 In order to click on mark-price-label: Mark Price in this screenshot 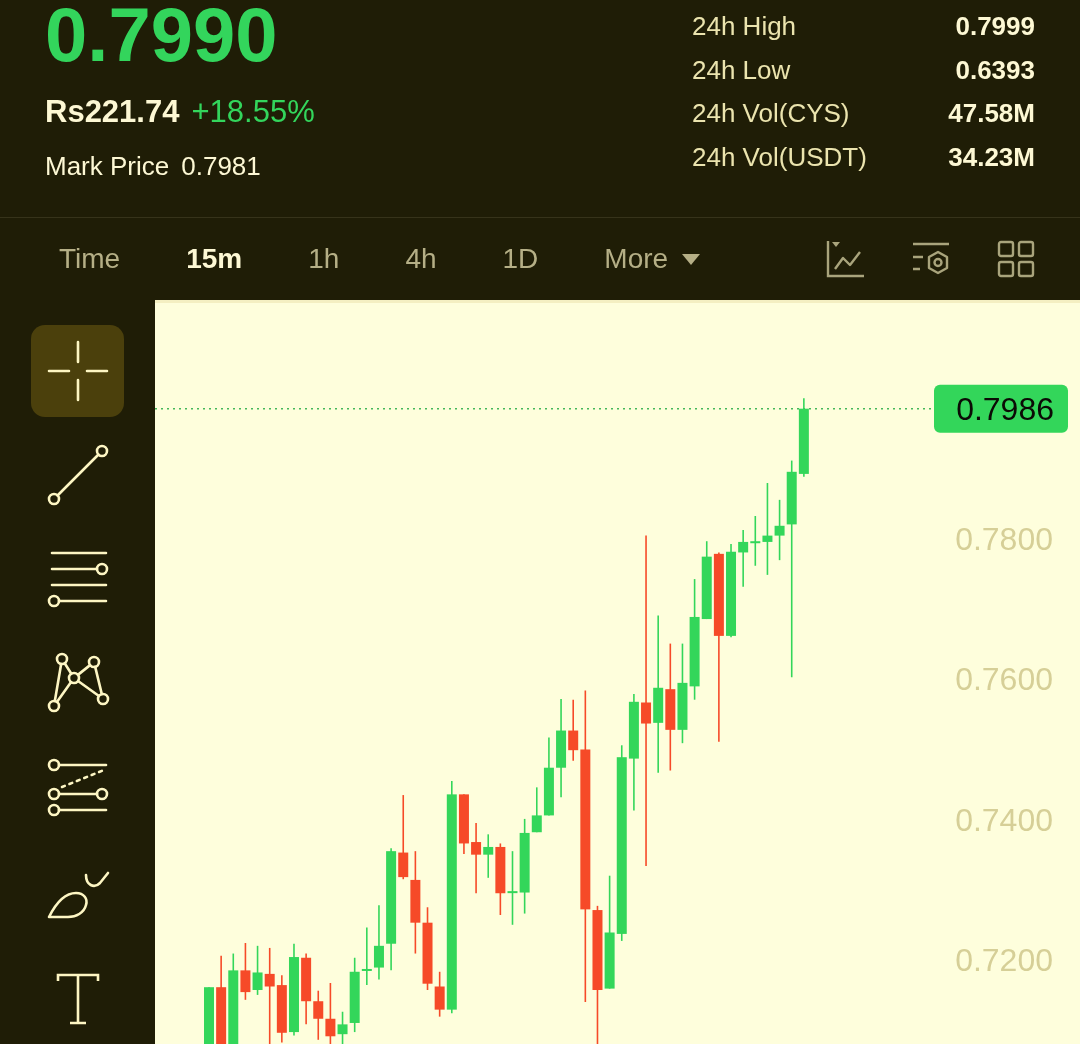, I will do `click(107, 166)`.